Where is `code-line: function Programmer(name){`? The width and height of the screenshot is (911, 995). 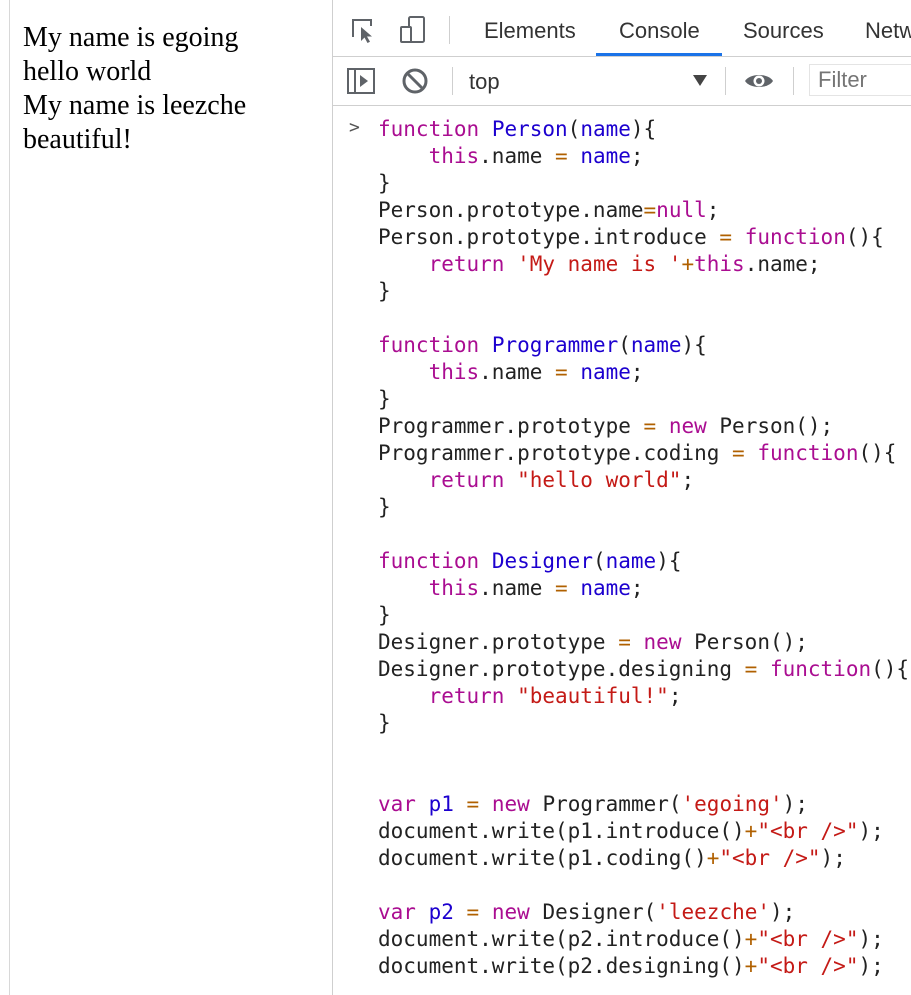 code-line: function Programmer(name){ is located at coordinates (542, 345).